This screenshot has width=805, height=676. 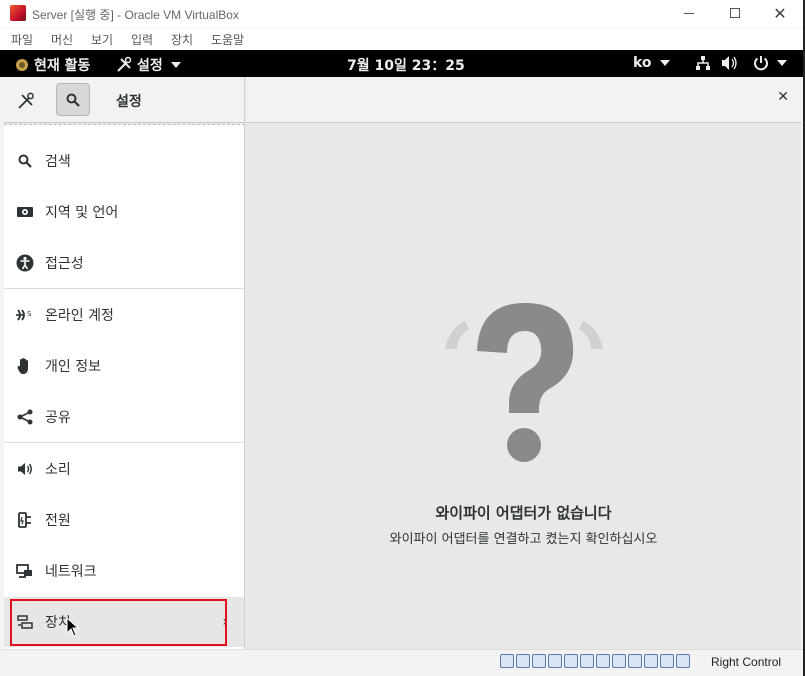 I want to click on host-key-arrow-icon, so click(x=683, y=661).